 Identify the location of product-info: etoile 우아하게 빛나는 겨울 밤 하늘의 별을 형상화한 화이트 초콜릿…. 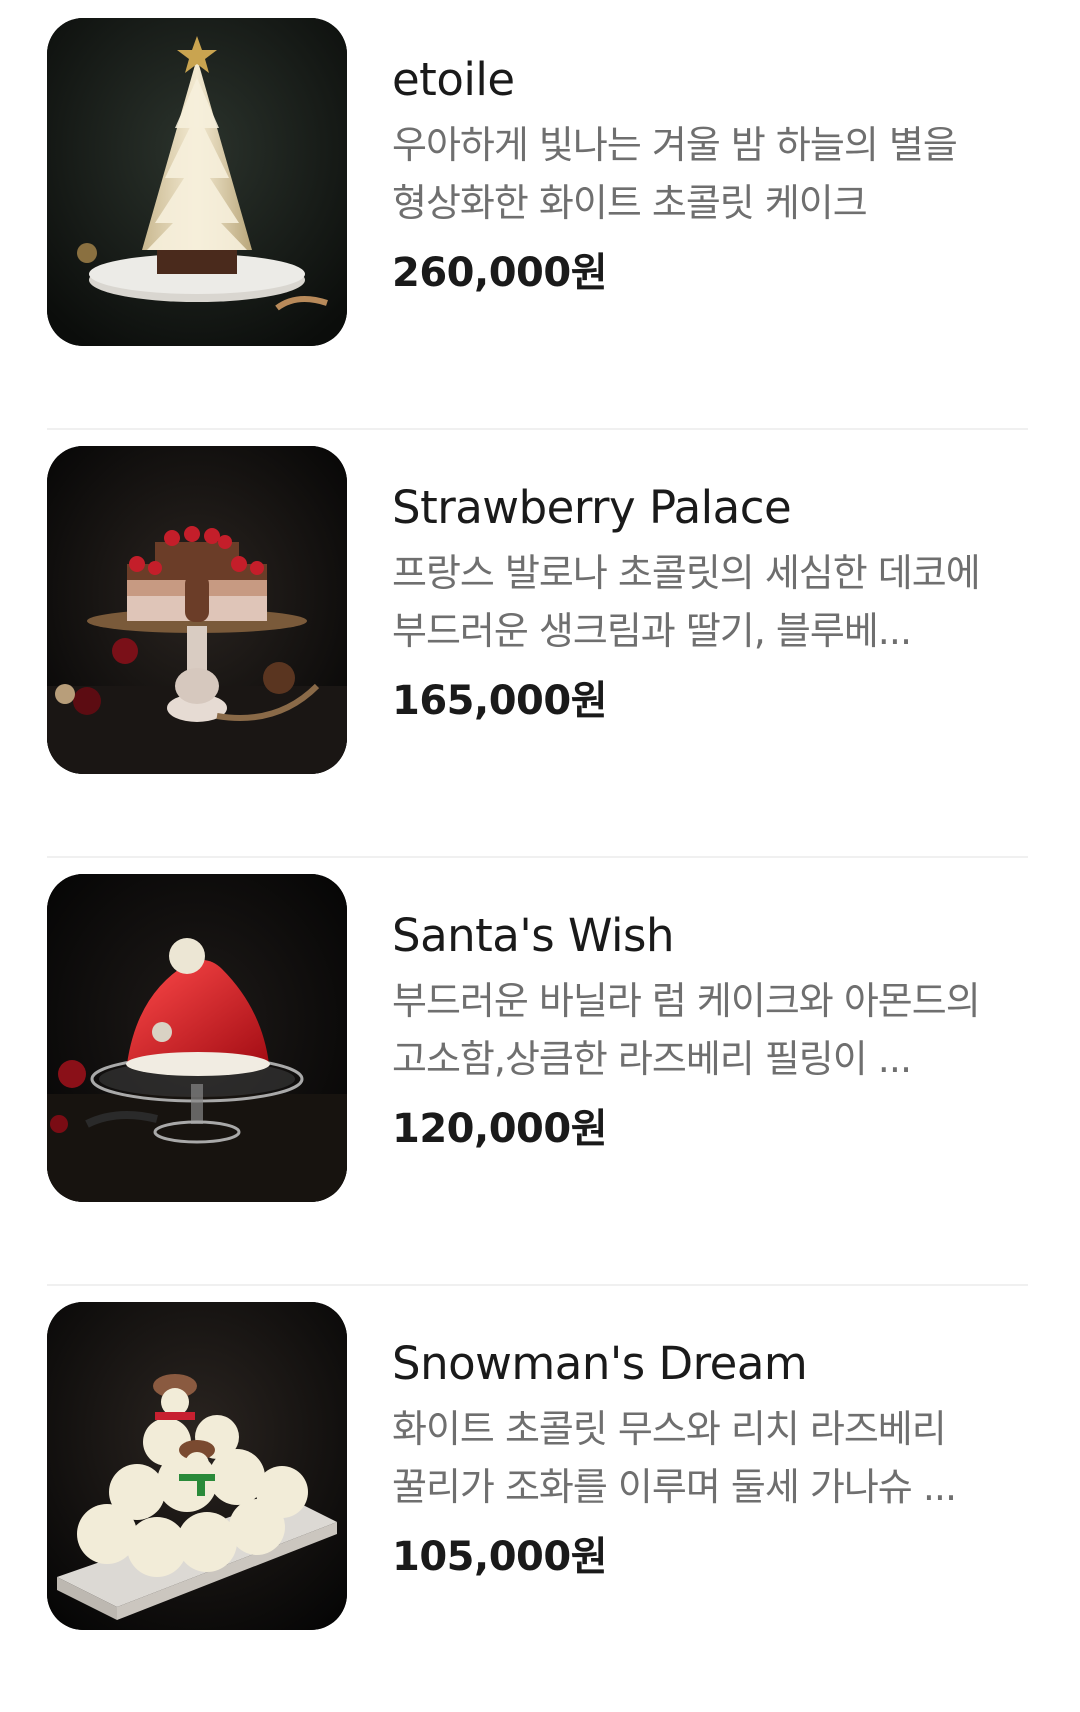
(712, 175).